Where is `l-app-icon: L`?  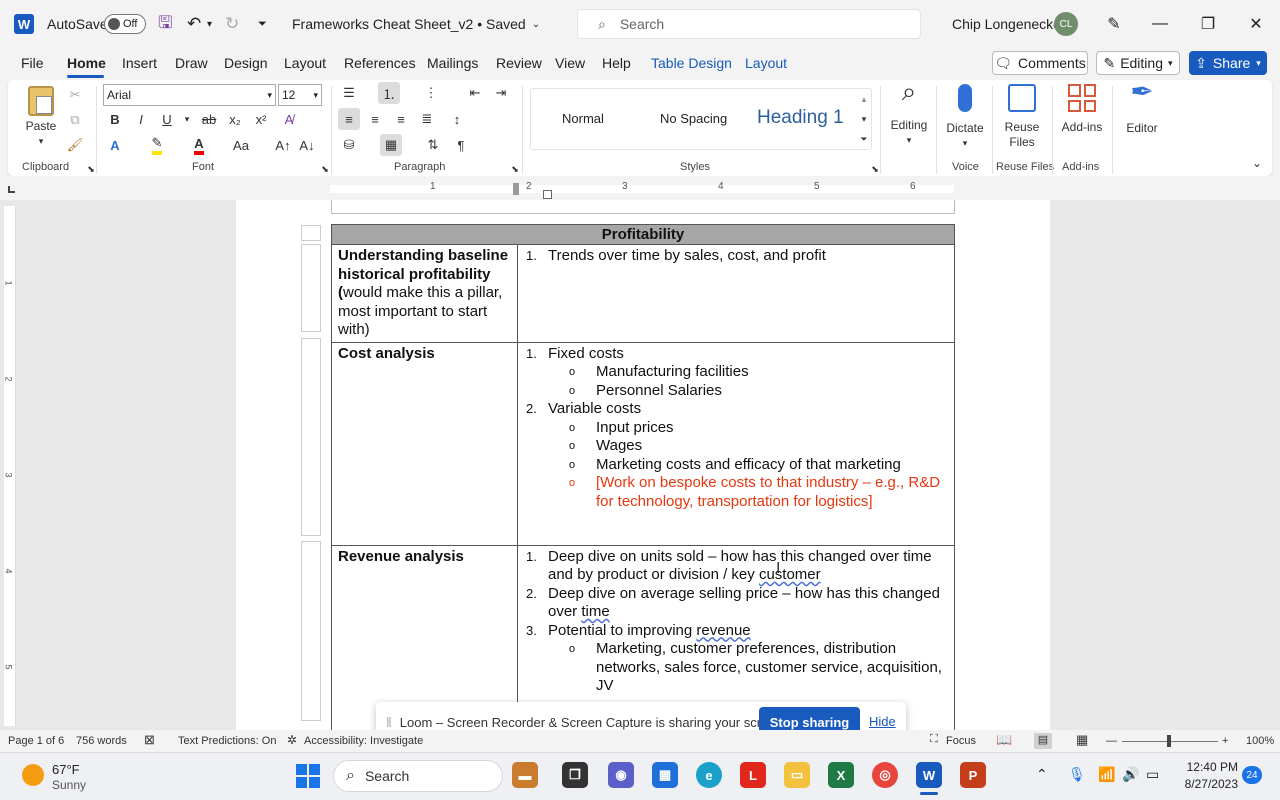
l-app-icon: L is located at coordinates (753, 775).